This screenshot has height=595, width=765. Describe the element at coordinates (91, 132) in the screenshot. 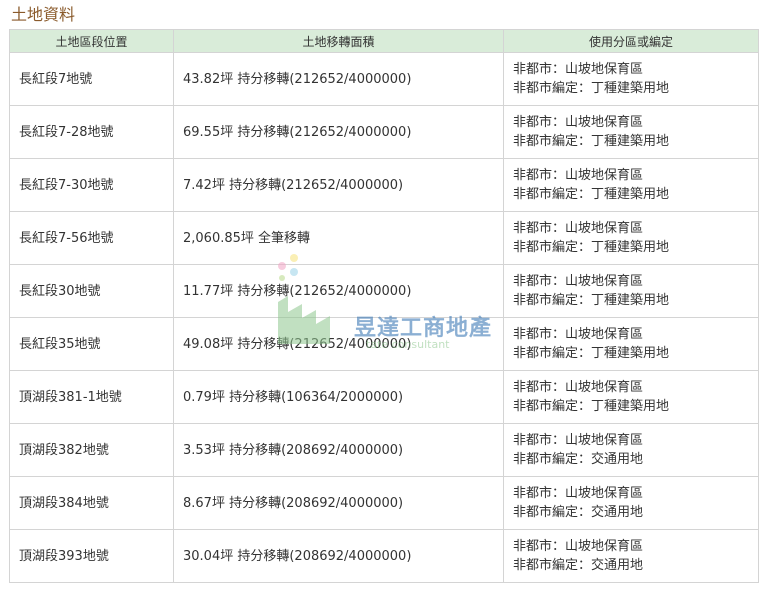

I see `cell-location: 長紅段7-28地號` at that location.